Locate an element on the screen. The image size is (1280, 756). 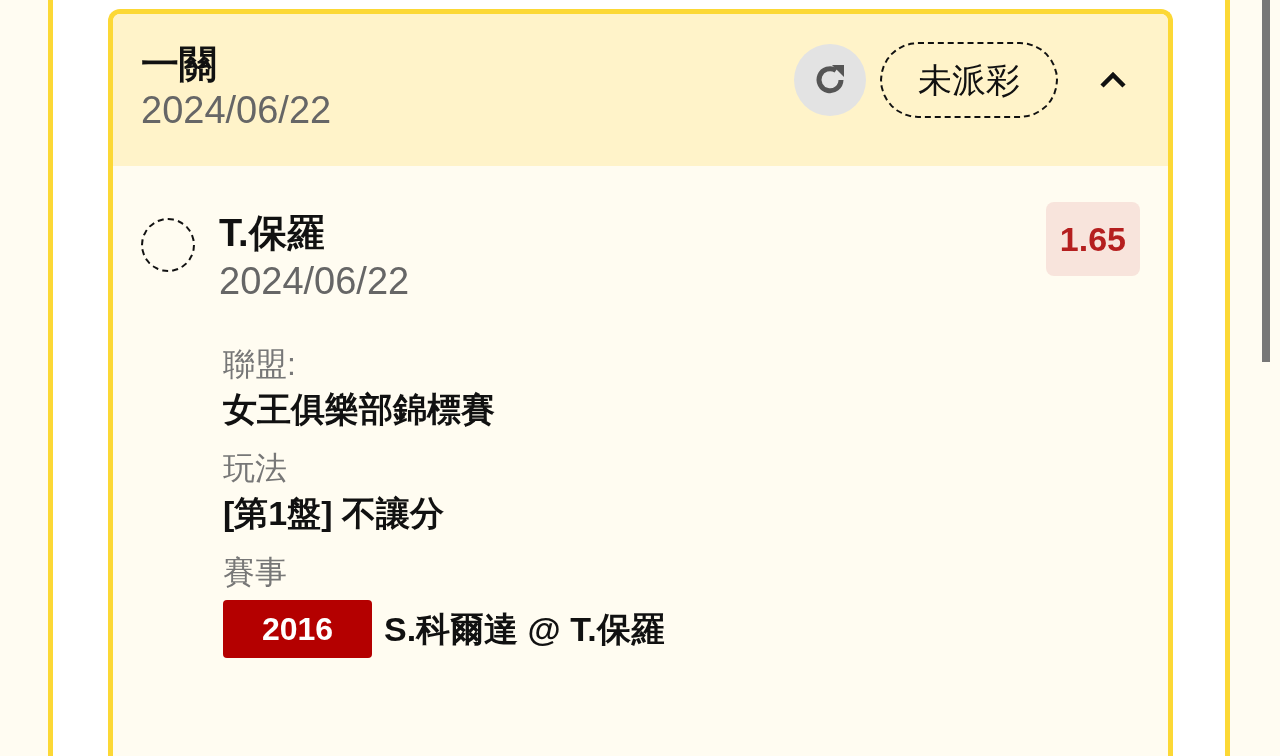
scrollbar is located at coordinates (1266, 181).